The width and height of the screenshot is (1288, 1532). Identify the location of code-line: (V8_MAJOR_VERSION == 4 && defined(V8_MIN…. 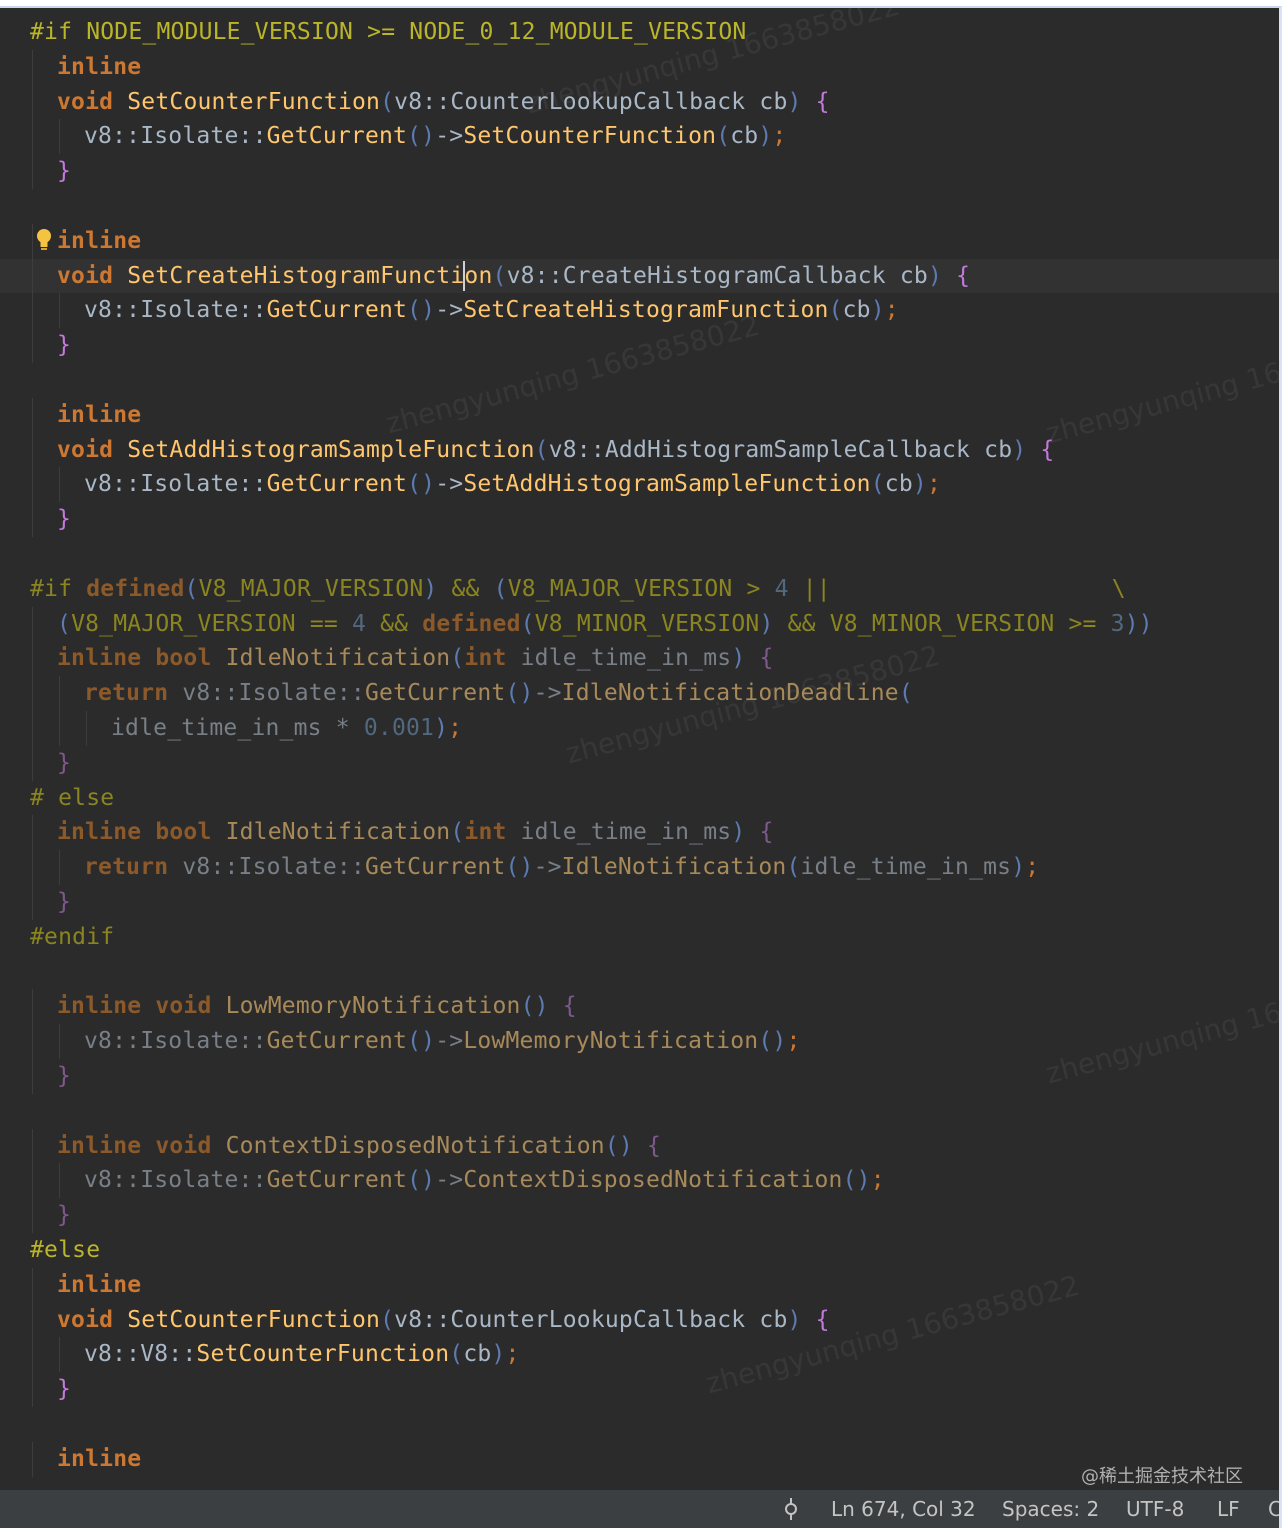
(639, 624).